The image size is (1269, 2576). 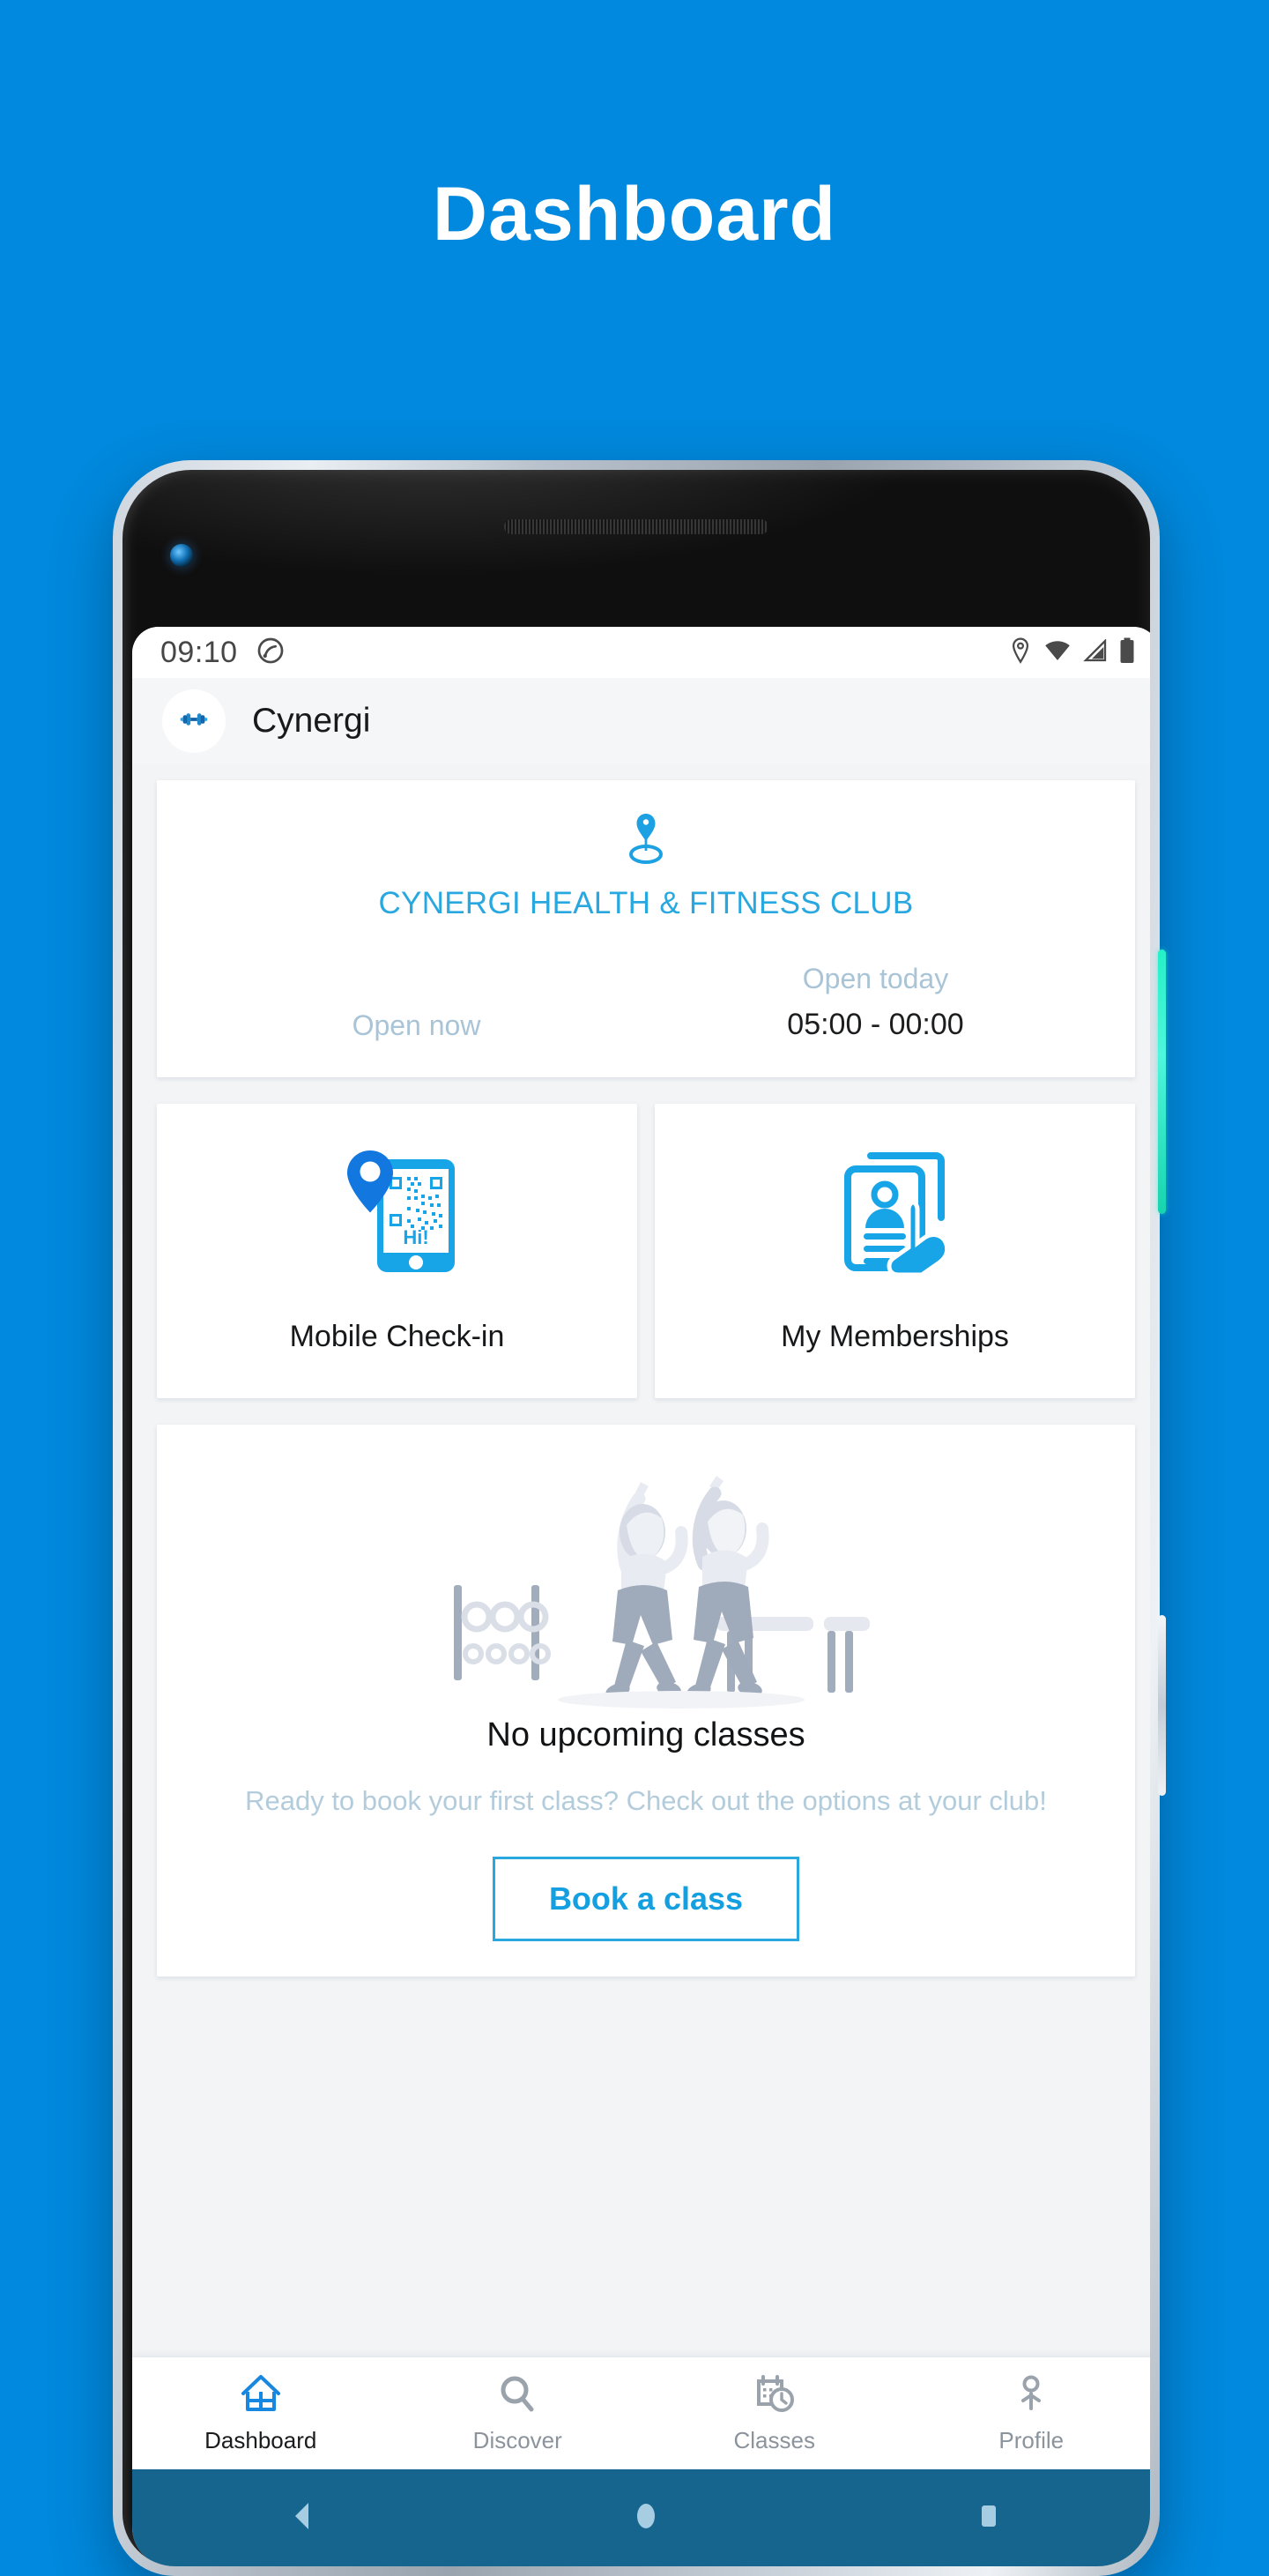 I want to click on wifi-icon, so click(x=1057, y=653).